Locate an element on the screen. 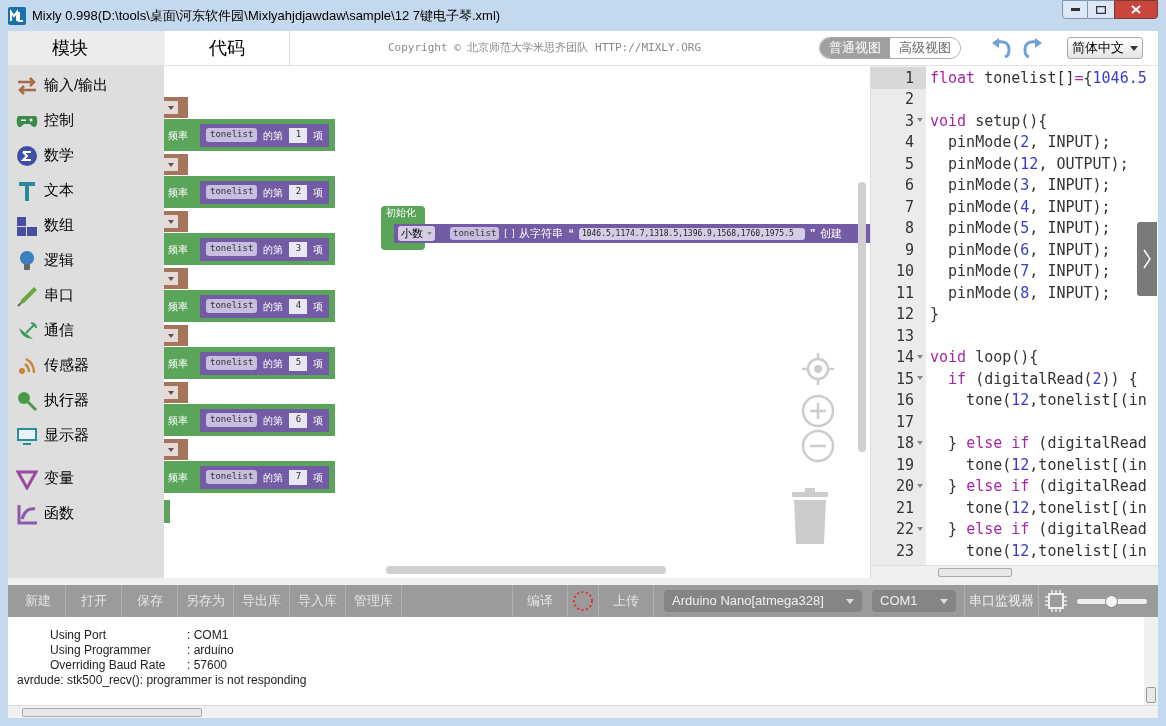 The width and height of the screenshot is (1166, 726). block-label: 从字符串 is located at coordinates (541, 234).